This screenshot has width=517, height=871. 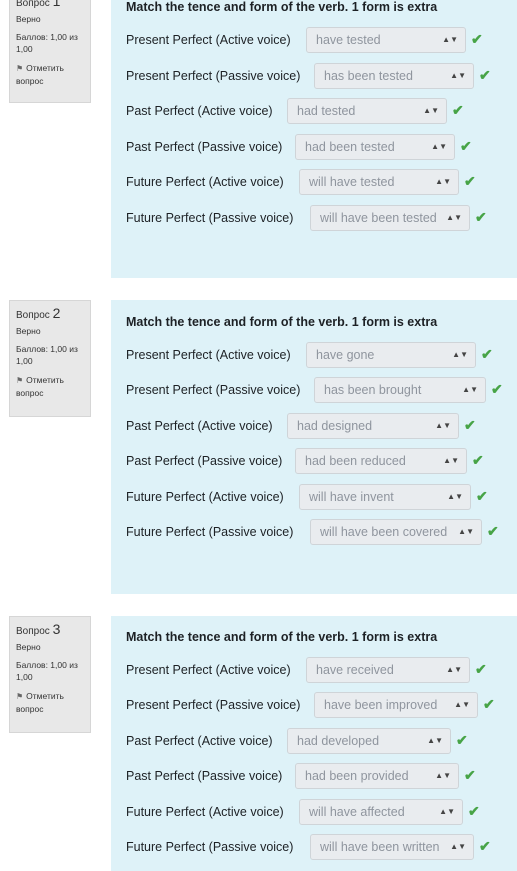 I want to click on answer-select: will have been tested ▲▼, so click(x=390, y=218).